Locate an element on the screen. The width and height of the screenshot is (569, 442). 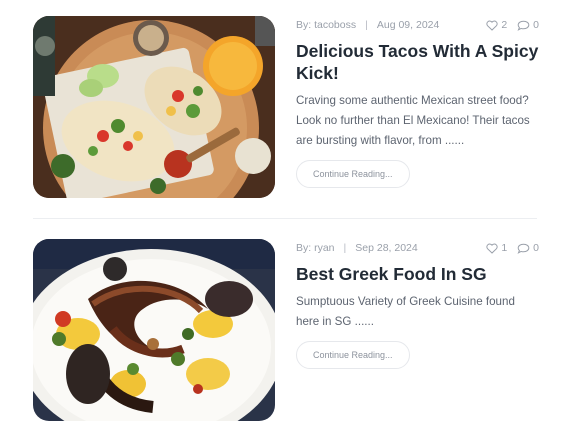
post-stats: 1 0 is located at coordinates (512, 248).